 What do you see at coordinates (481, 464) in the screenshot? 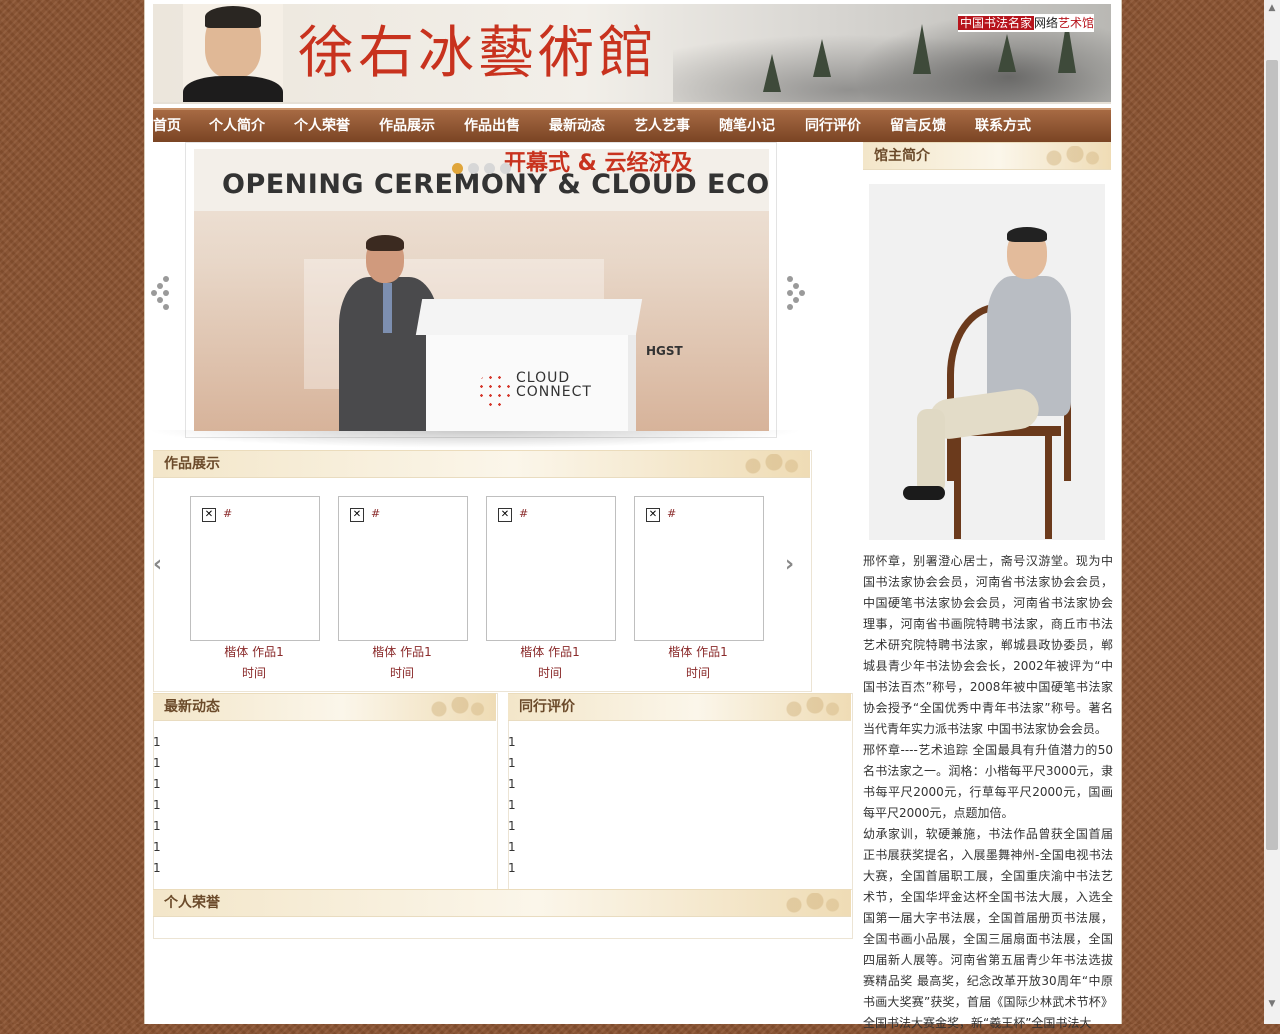
I see `works-header: 作品展示` at bounding box center [481, 464].